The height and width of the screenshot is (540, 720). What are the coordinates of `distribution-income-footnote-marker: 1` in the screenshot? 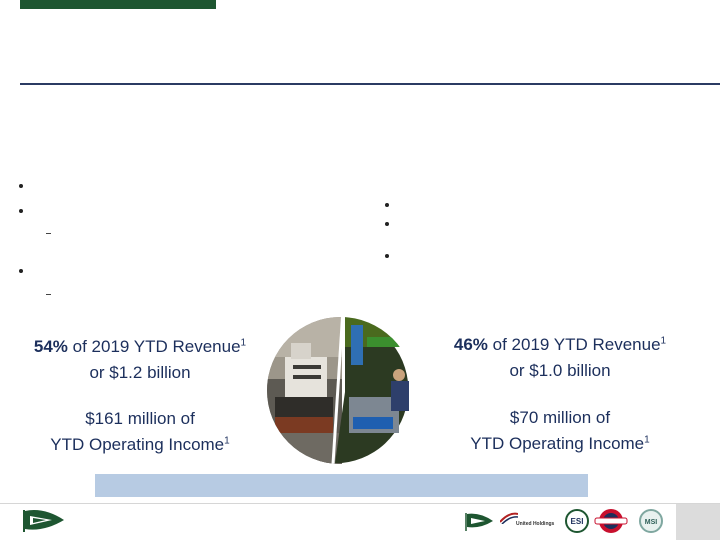 It's located at (647, 440).